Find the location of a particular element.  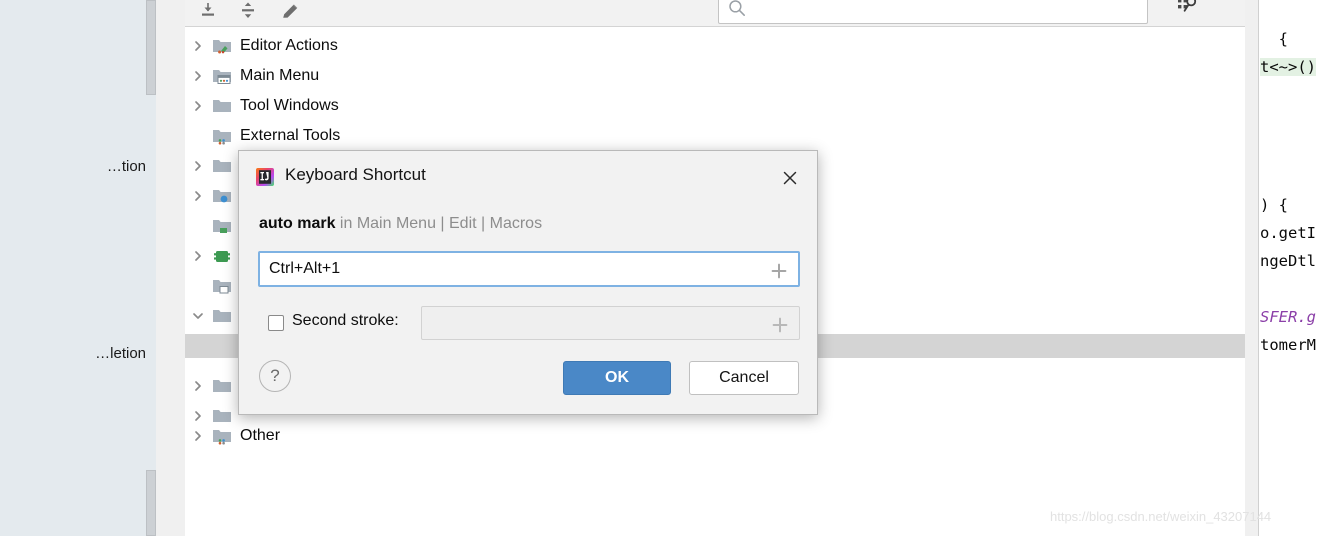

intellij-idea-icon is located at coordinates (265, 177).